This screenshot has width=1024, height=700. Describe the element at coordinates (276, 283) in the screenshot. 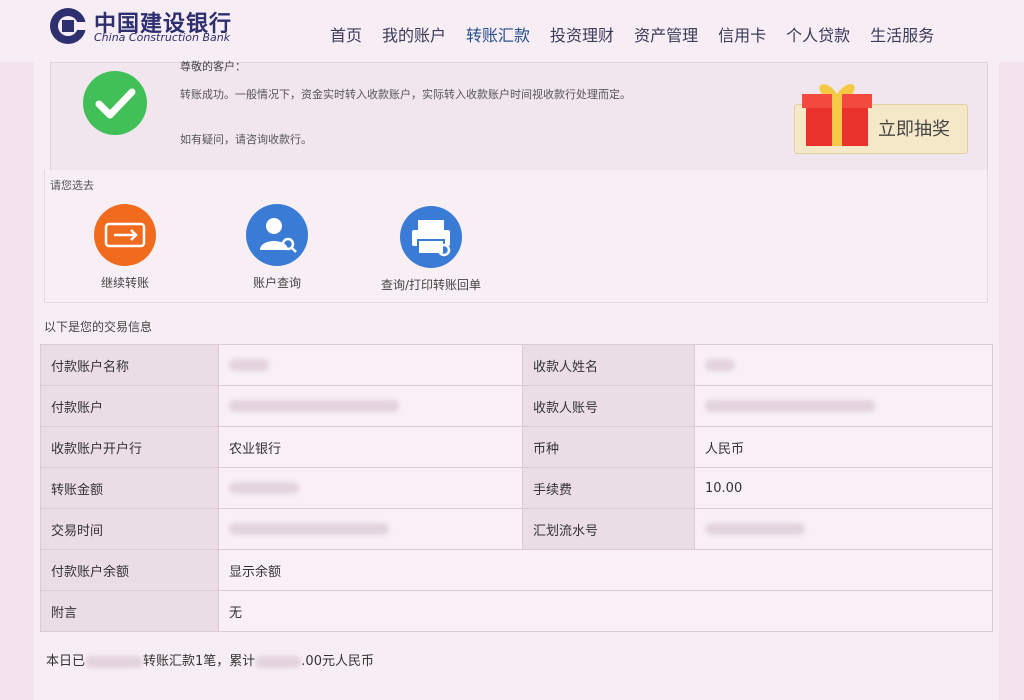

I see `account-query-label: 账户查询` at that location.